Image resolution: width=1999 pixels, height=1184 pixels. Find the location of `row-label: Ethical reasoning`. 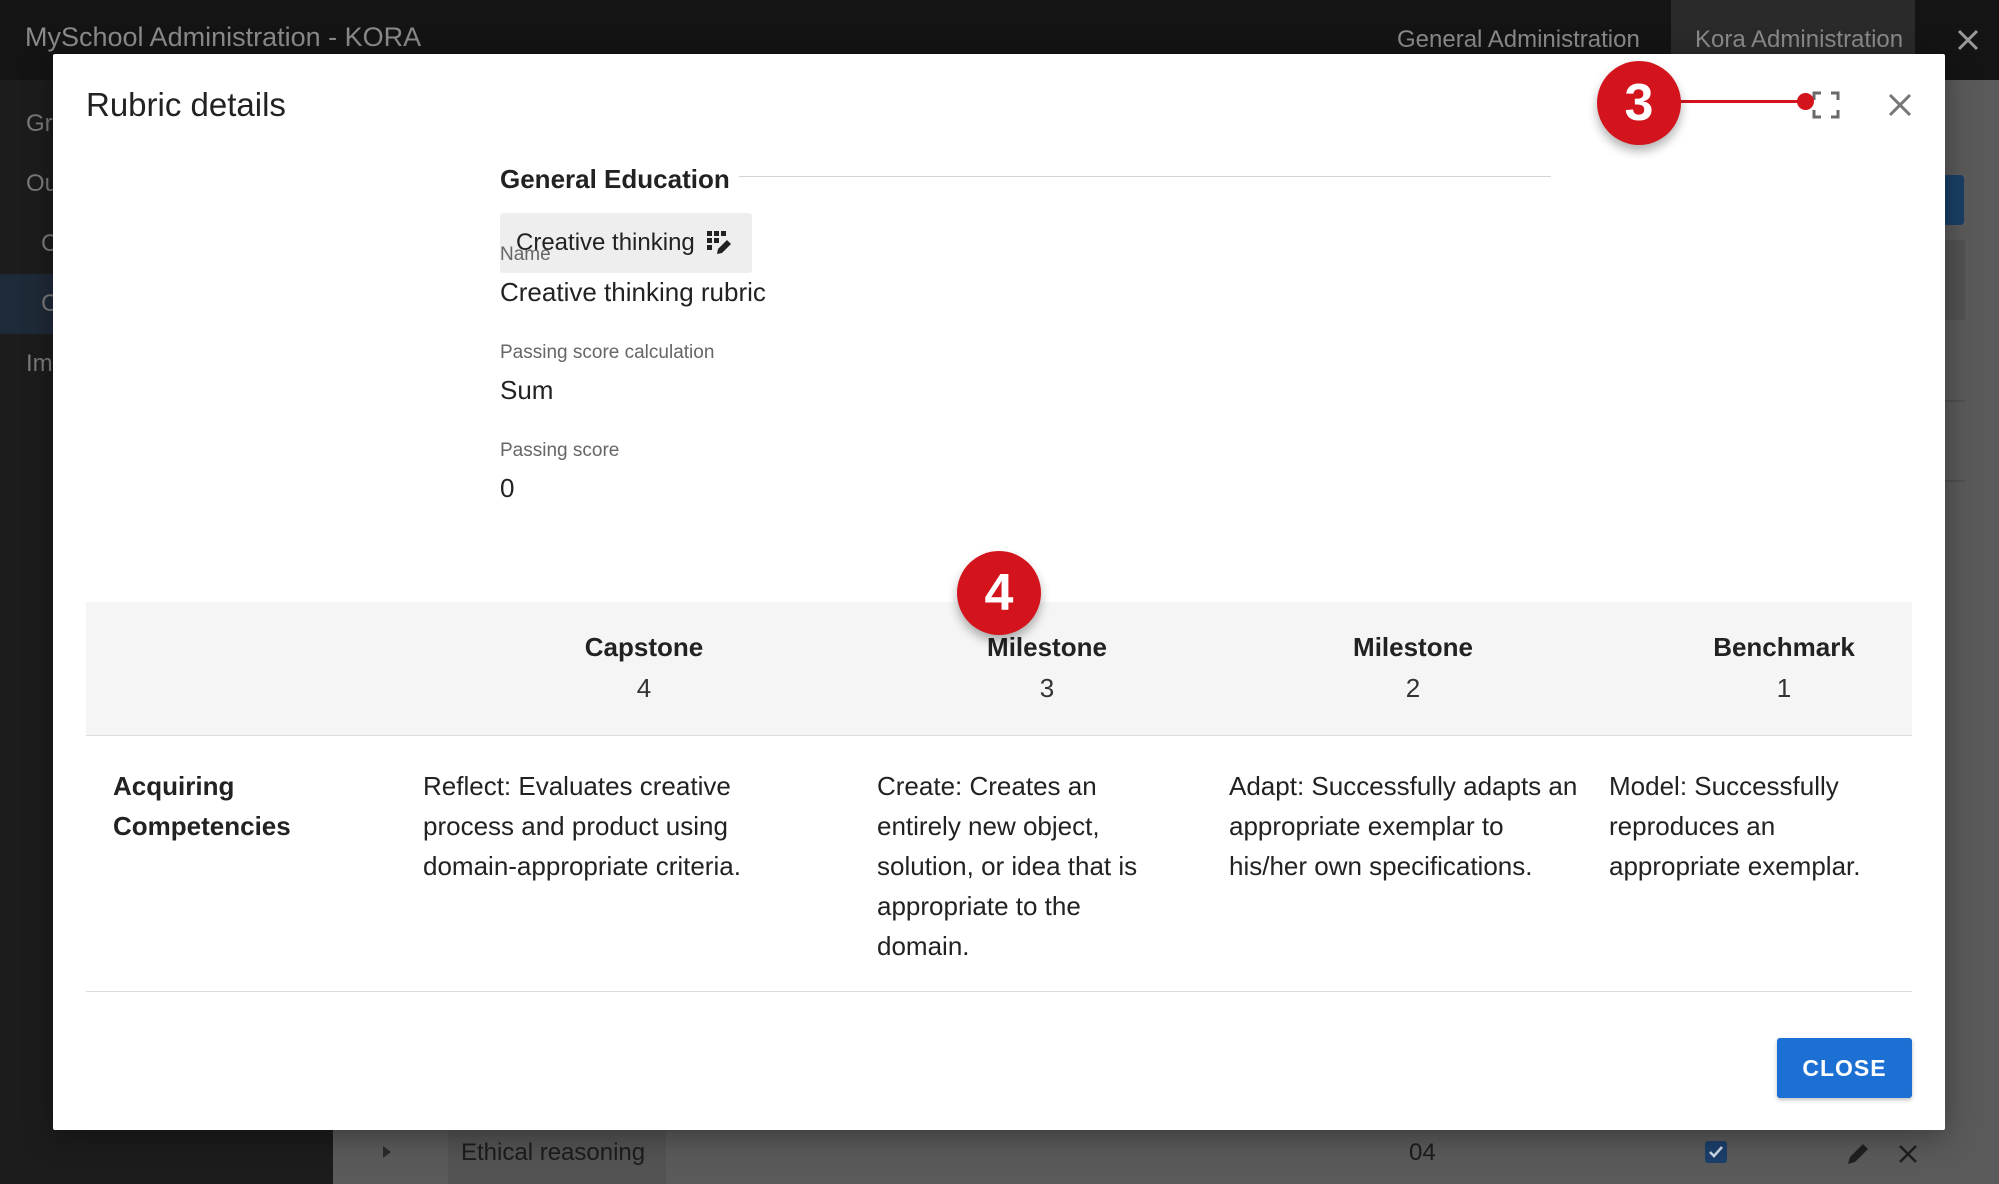

row-label: Ethical reasoning is located at coordinates (553, 1152).